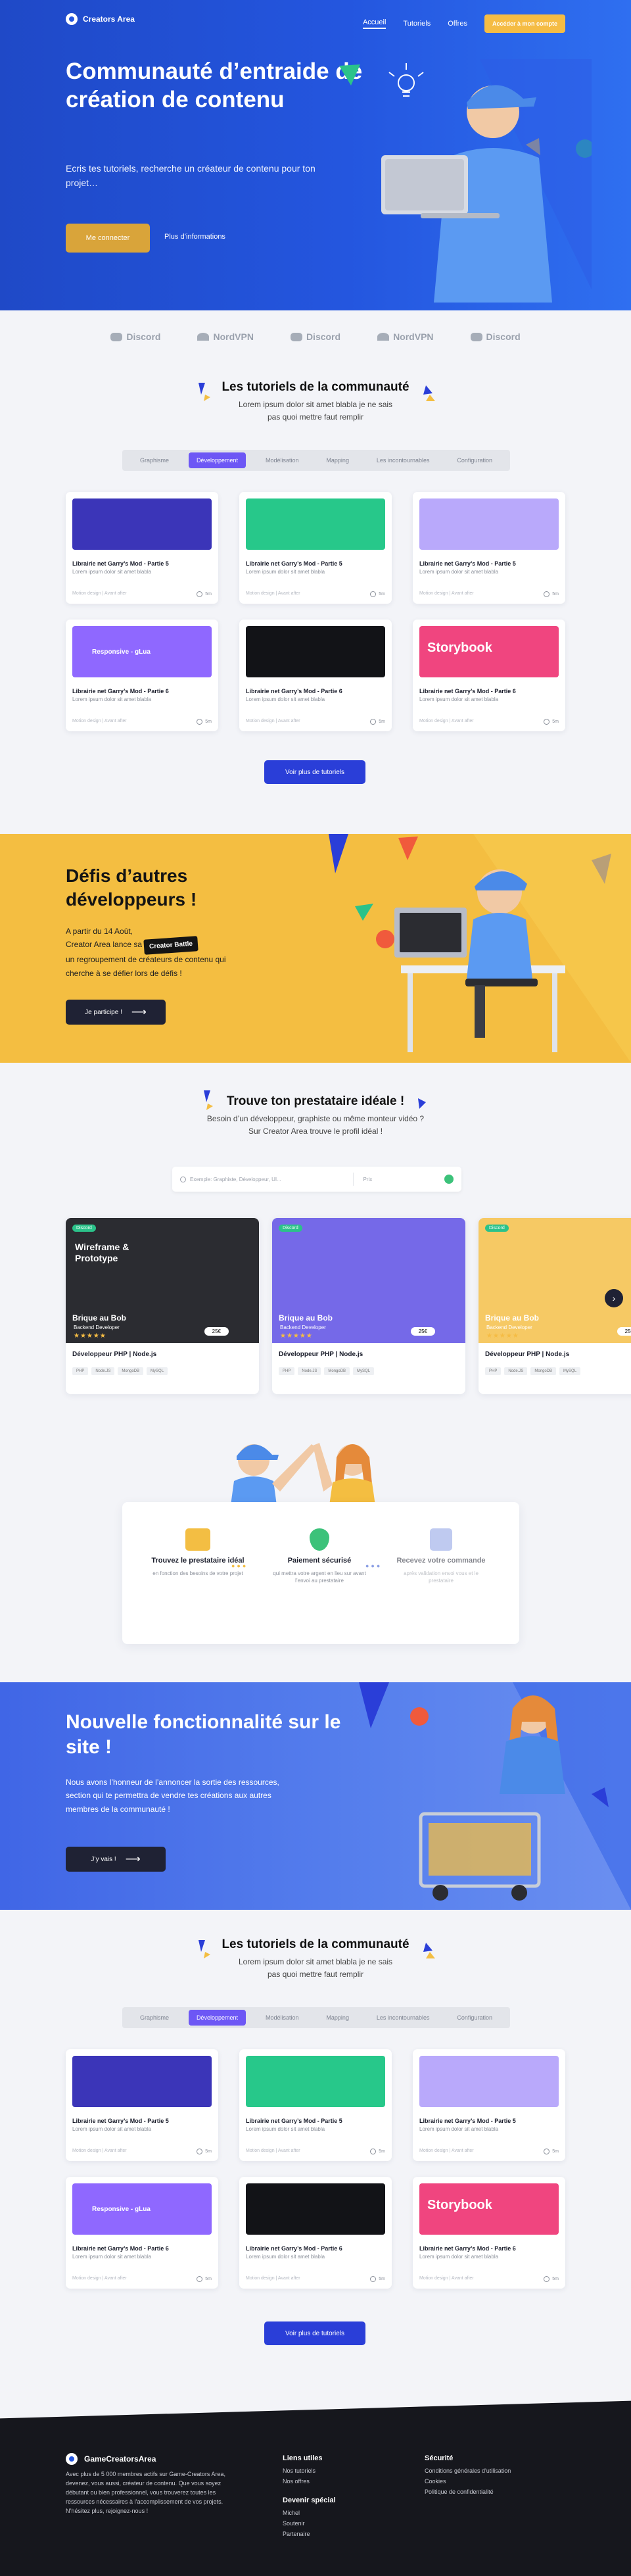 This screenshot has height=2576, width=631. I want to click on tutorial-thumbnail: Responsive - gLua, so click(142, 651).